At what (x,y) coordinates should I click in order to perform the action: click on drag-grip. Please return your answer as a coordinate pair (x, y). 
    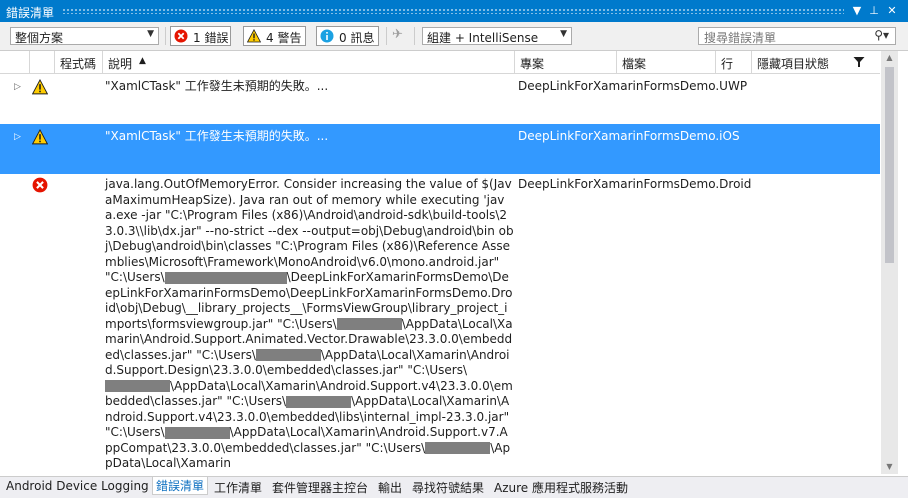
    Looking at the image, I should click on (453, 11).